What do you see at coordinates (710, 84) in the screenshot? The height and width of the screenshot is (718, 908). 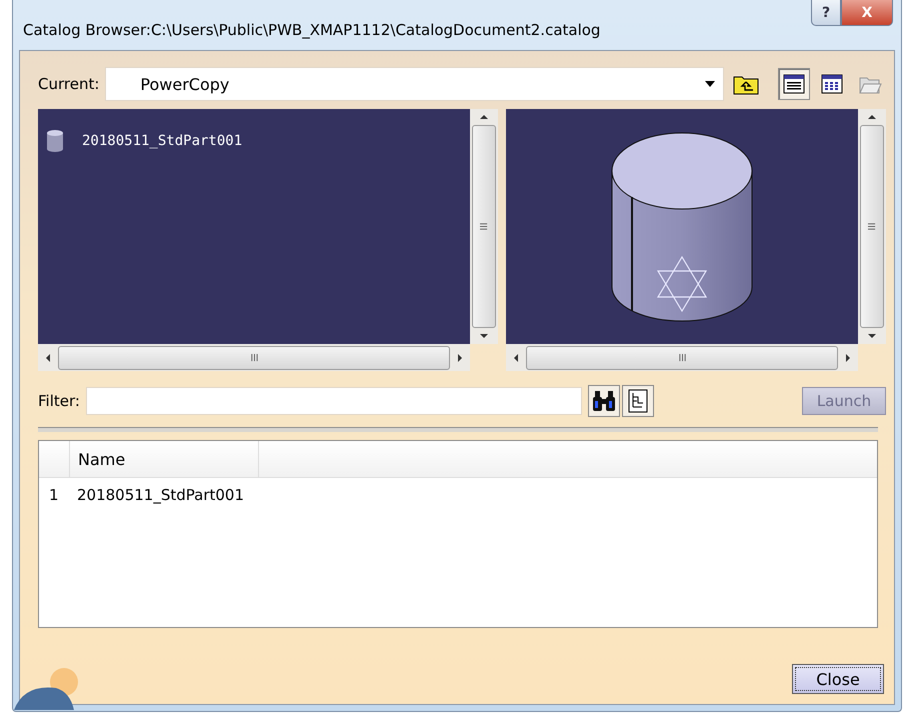 I see `caret-icon` at bounding box center [710, 84].